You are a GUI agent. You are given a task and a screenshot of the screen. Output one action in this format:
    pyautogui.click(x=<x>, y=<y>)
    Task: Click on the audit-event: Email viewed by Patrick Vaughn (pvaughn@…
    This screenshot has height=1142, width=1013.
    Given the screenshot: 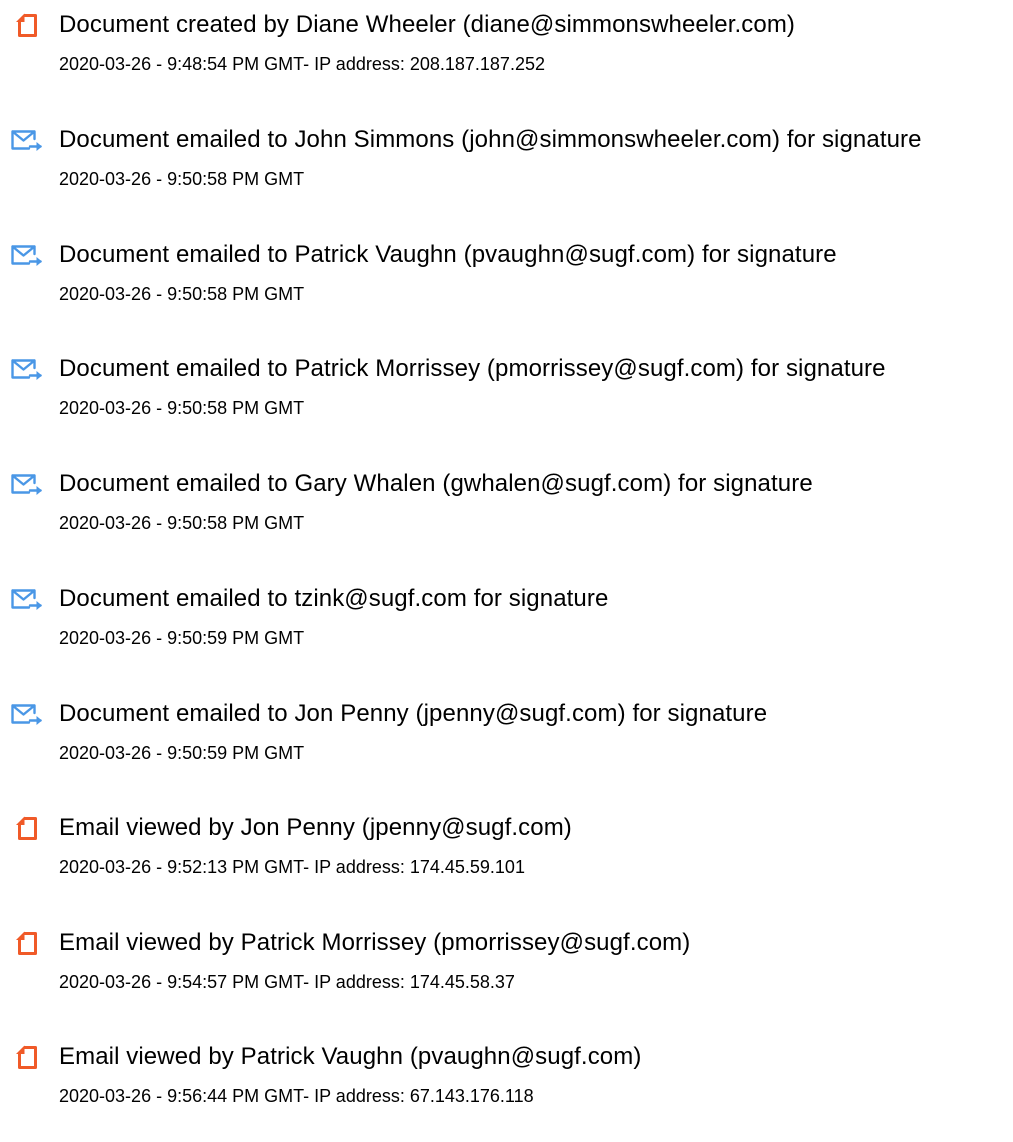 What is the action you would take?
    pyautogui.click(x=506, y=1092)
    